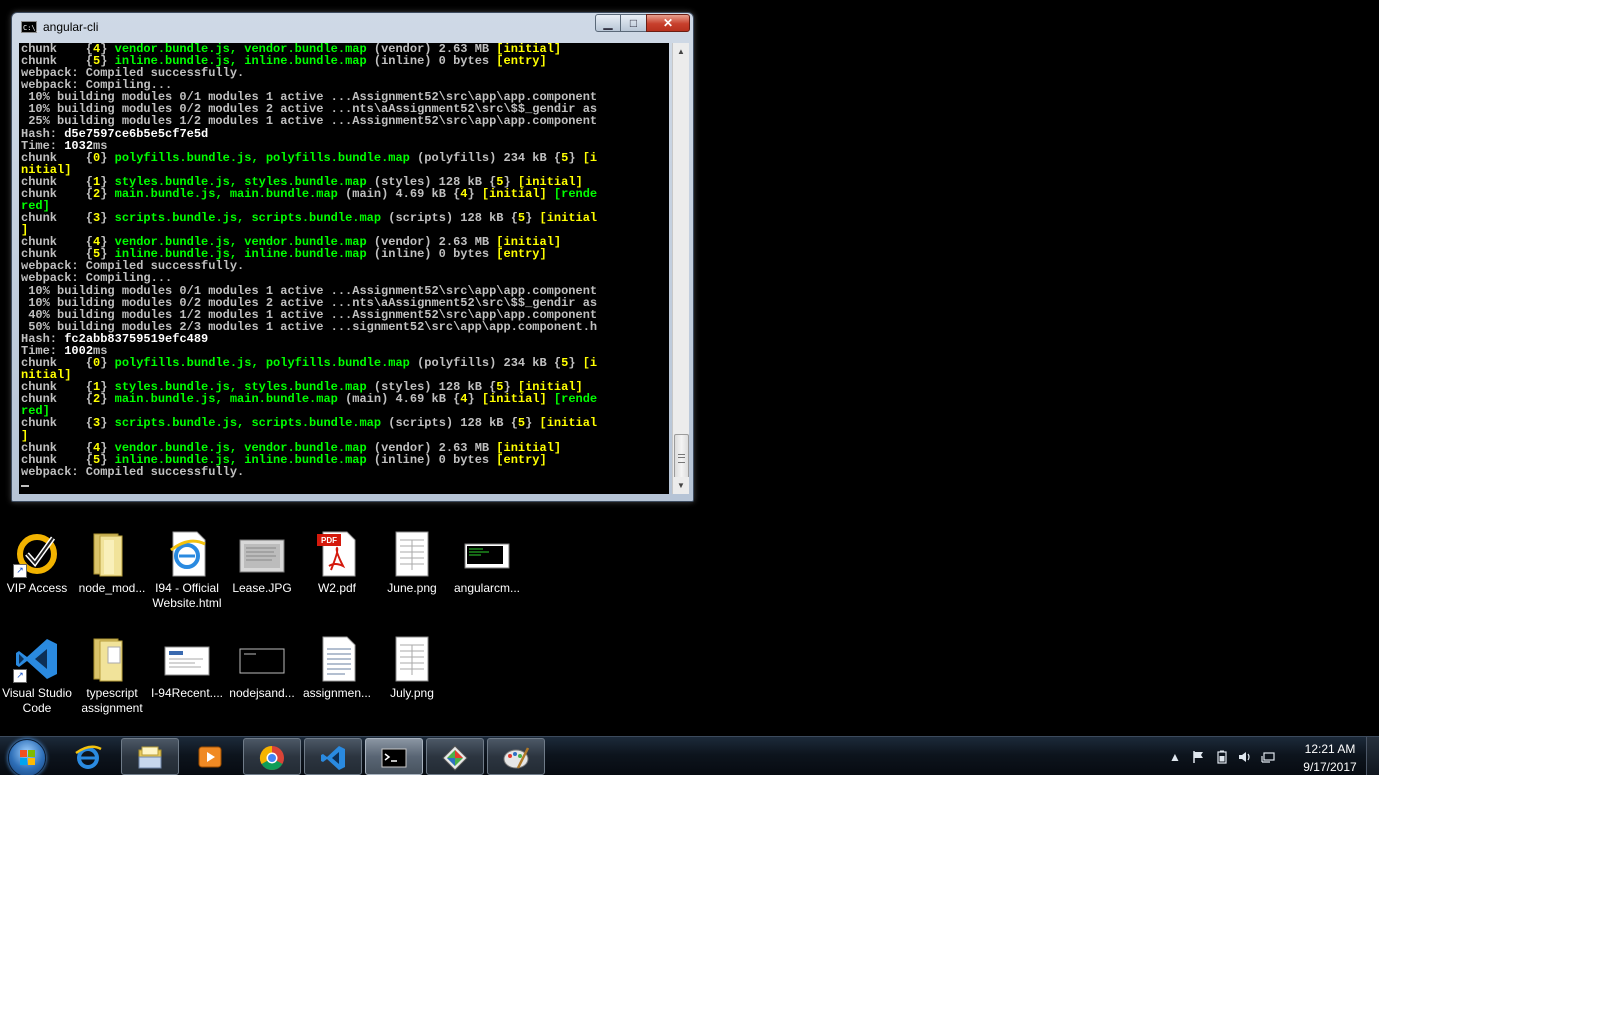 The height and width of the screenshot is (1028, 1614). What do you see at coordinates (1175, 757) in the screenshot?
I see `show-hidden-icons-icon: ▲` at bounding box center [1175, 757].